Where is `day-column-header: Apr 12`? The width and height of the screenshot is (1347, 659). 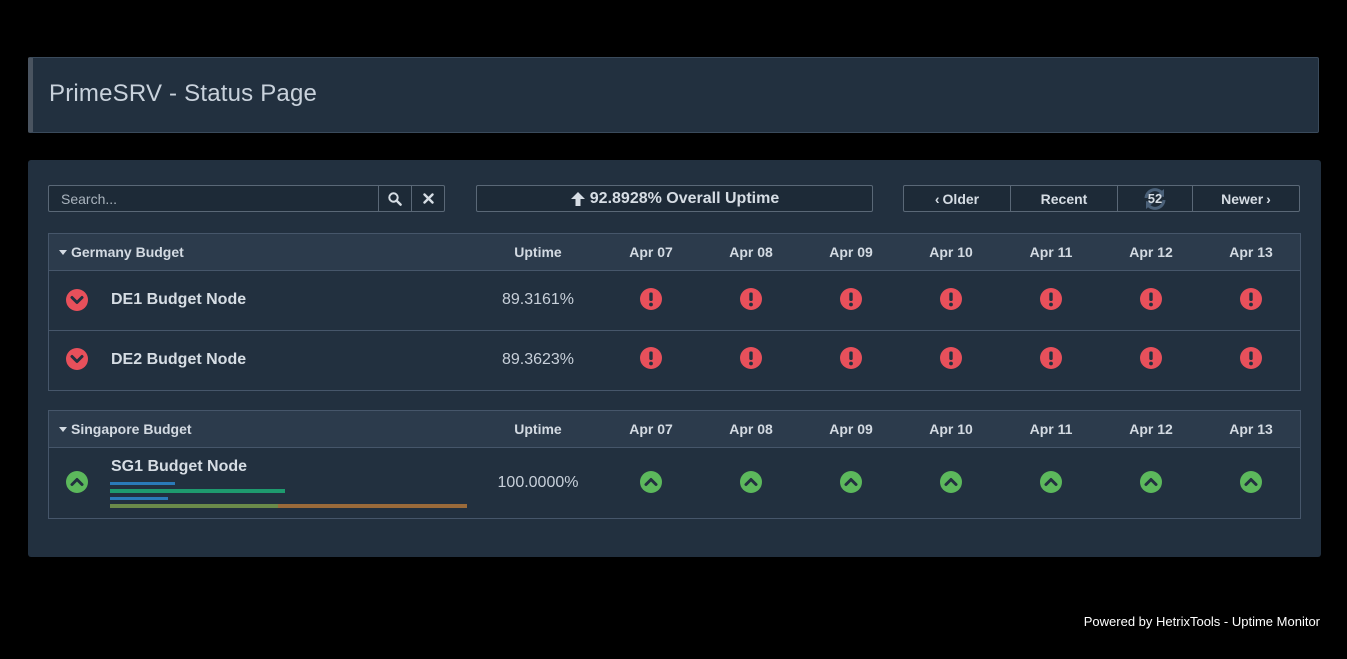
day-column-header: Apr 12 is located at coordinates (1151, 252).